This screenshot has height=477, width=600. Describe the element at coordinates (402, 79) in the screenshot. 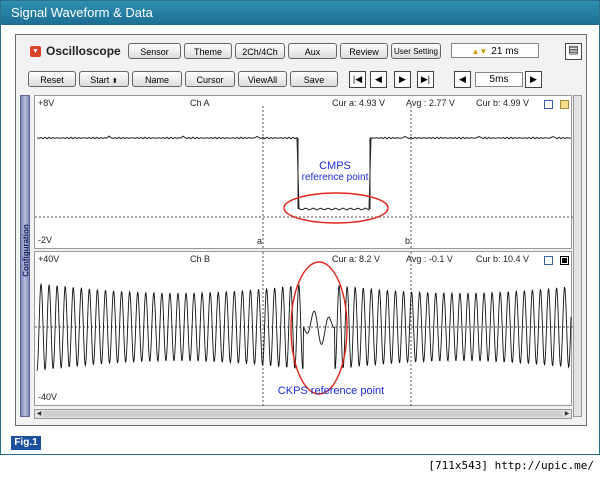

I see `next-icon: ▶` at that location.